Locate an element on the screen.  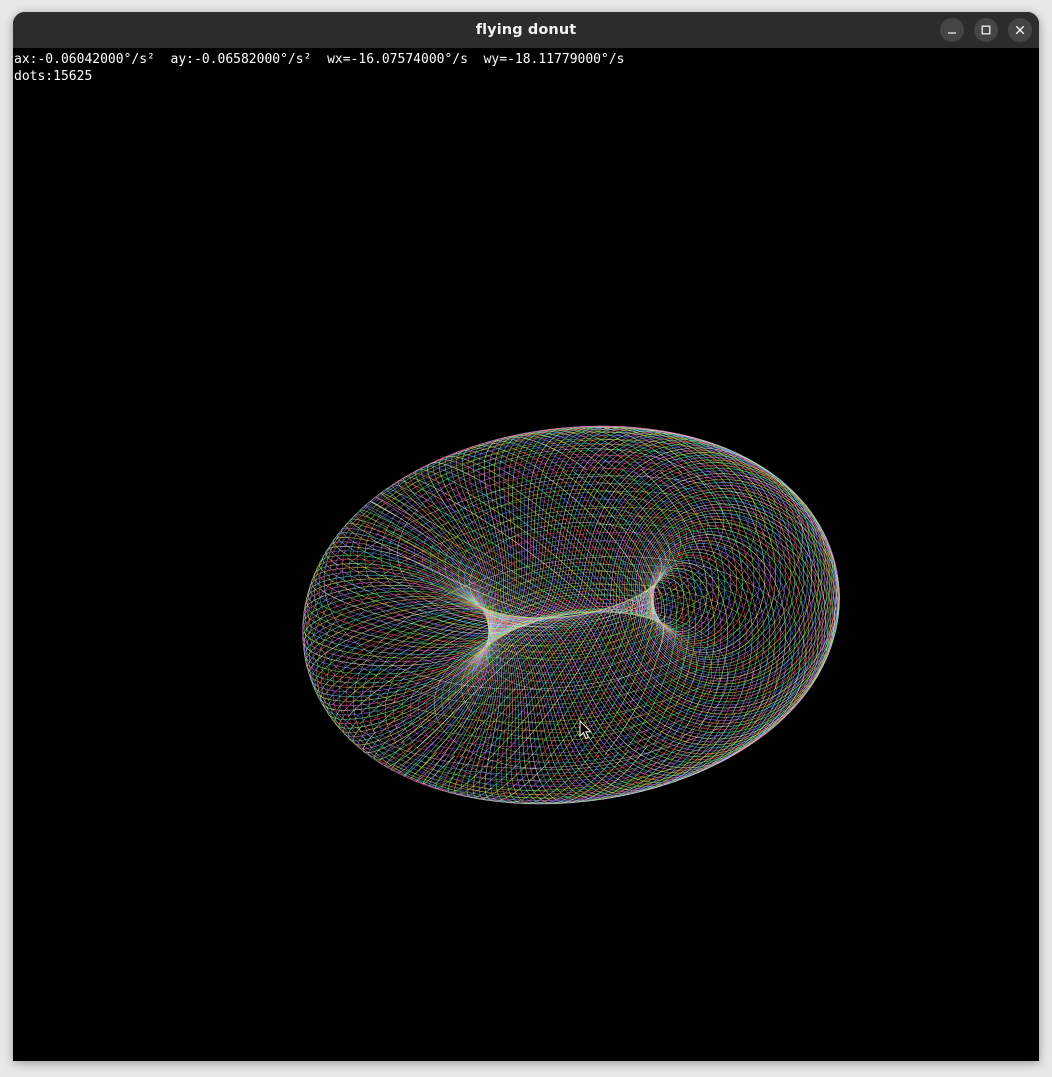
maximize-button is located at coordinates (986, 30).